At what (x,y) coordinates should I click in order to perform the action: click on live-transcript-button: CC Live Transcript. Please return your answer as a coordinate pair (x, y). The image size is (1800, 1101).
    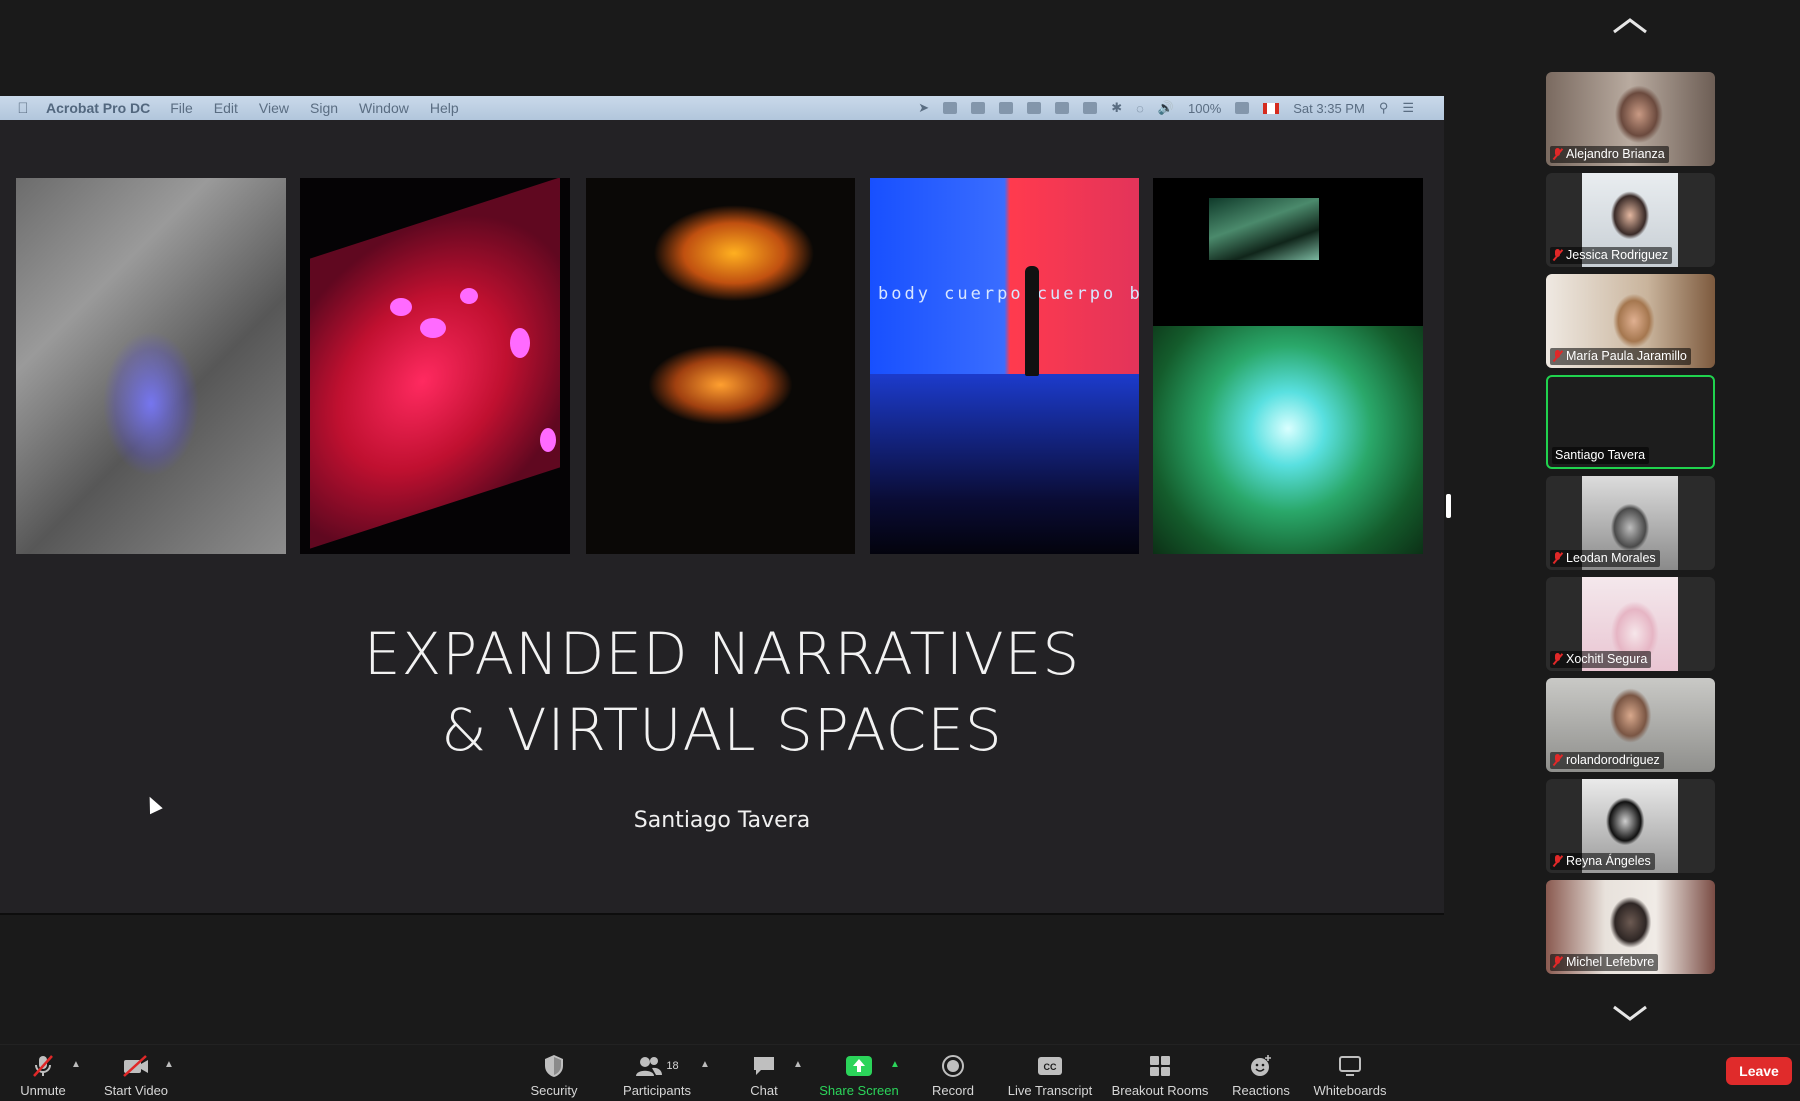
    Looking at the image, I should click on (1050, 1073).